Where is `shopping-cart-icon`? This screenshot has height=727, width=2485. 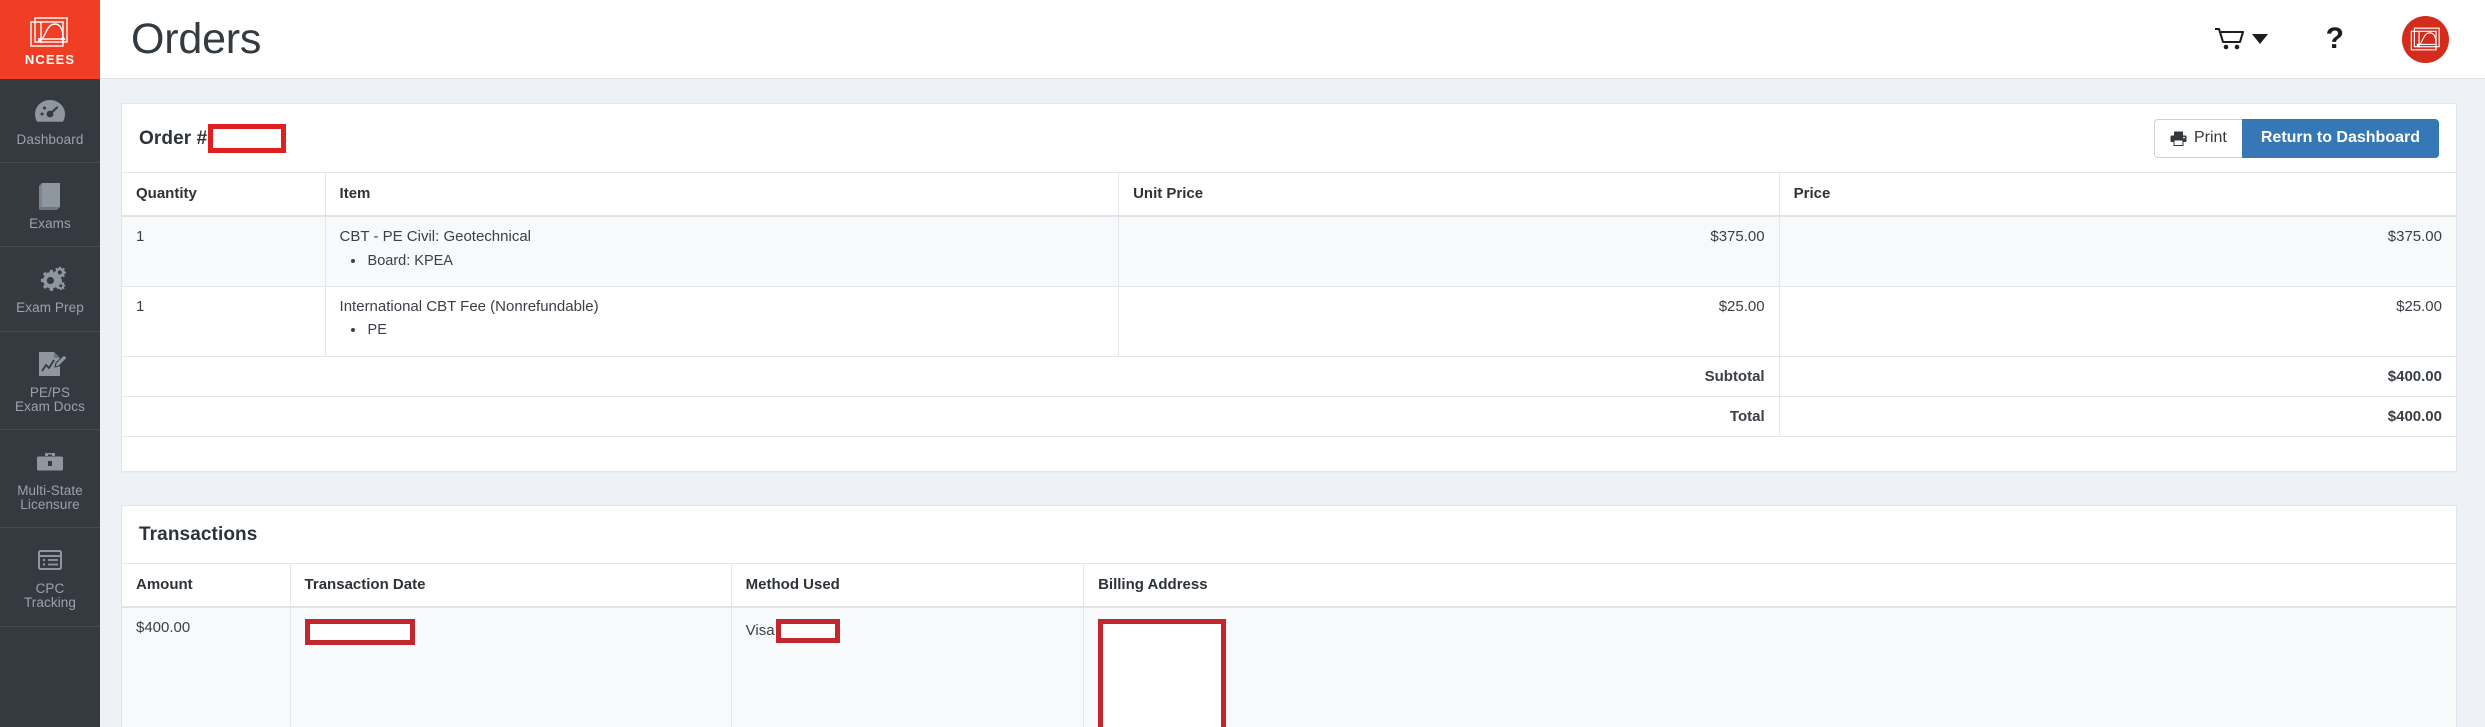 shopping-cart-icon is located at coordinates (2229, 39).